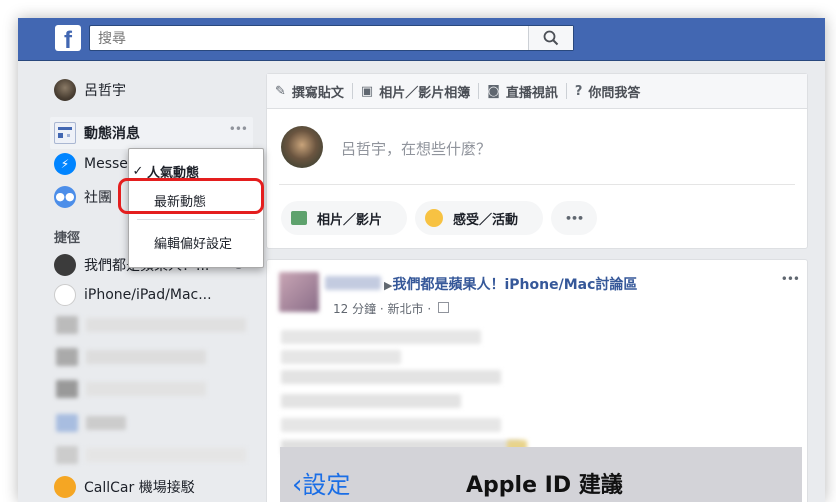  I want to click on composer-tabs: ✎ 撰寫貼文 ▣ 相片／影片相簿 ◙ 直播視訊 ? 你問我答, so click(537, 91).